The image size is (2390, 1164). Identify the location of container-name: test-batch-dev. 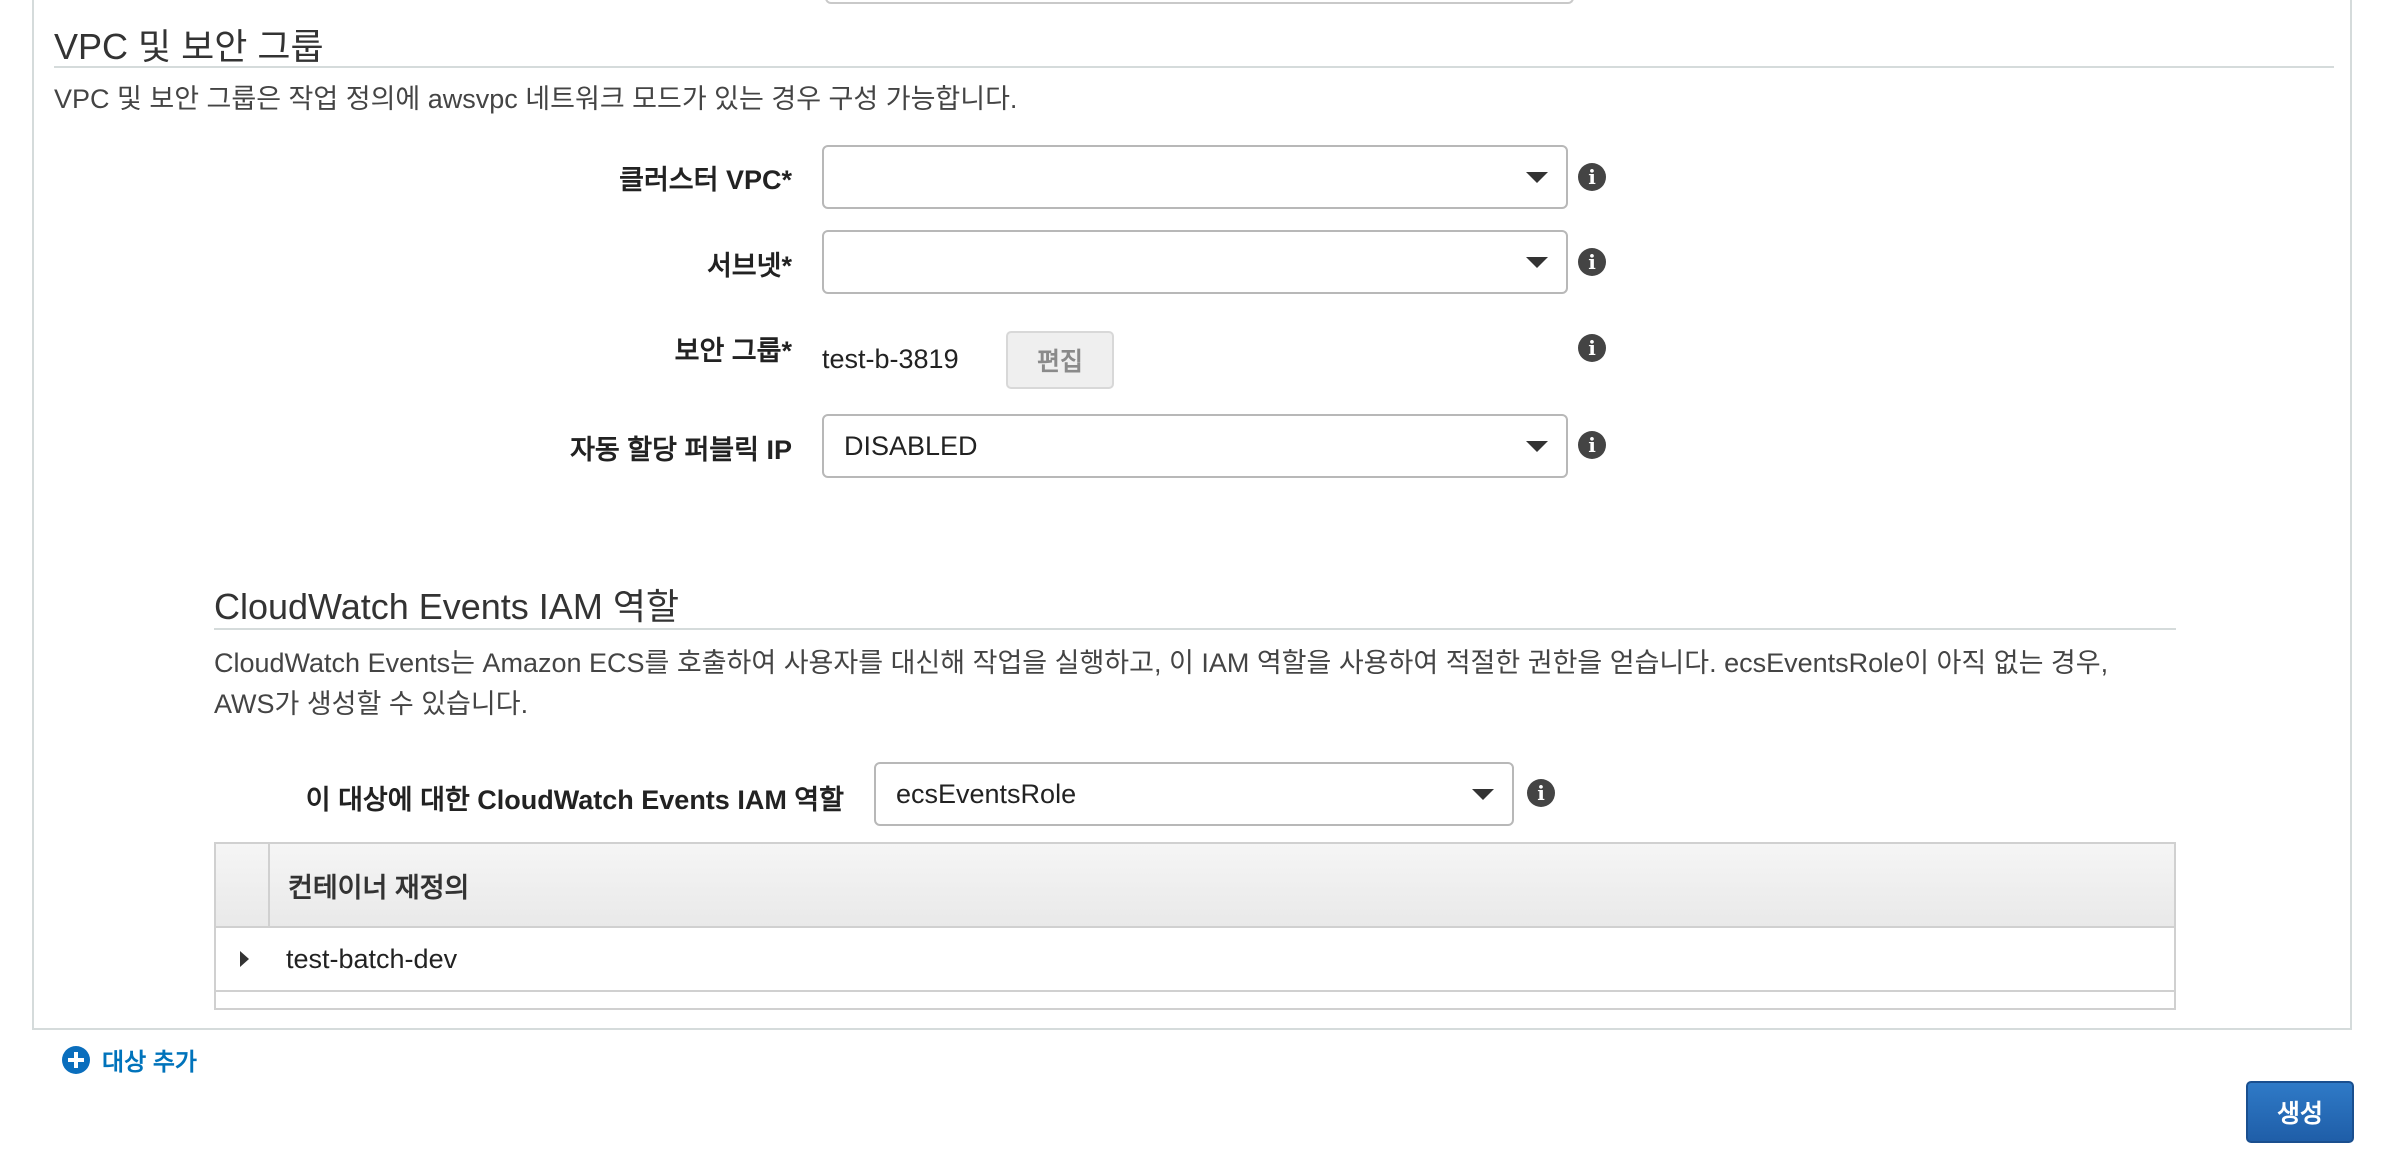
(372, 958).